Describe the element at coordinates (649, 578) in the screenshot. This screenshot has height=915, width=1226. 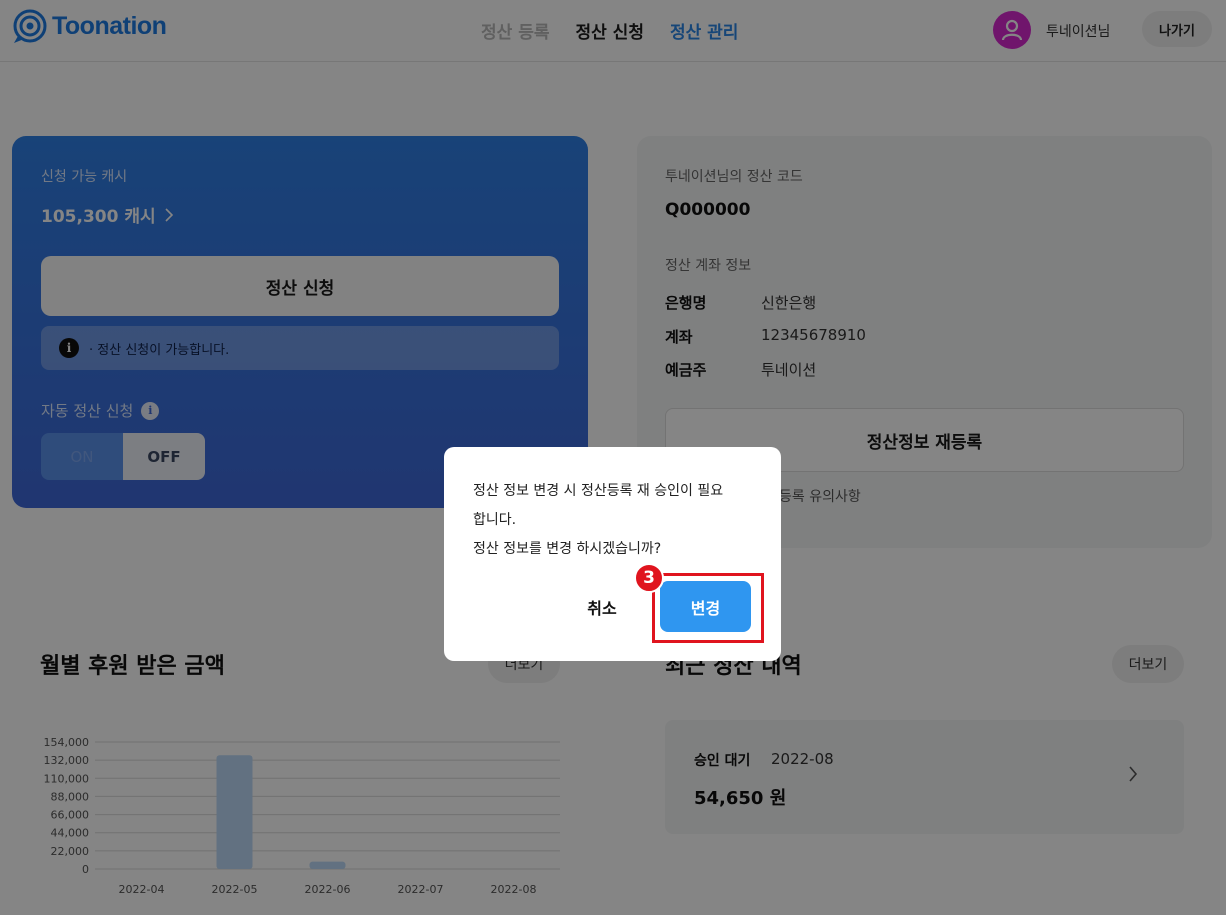
I see `step-badge: 3` at that location.